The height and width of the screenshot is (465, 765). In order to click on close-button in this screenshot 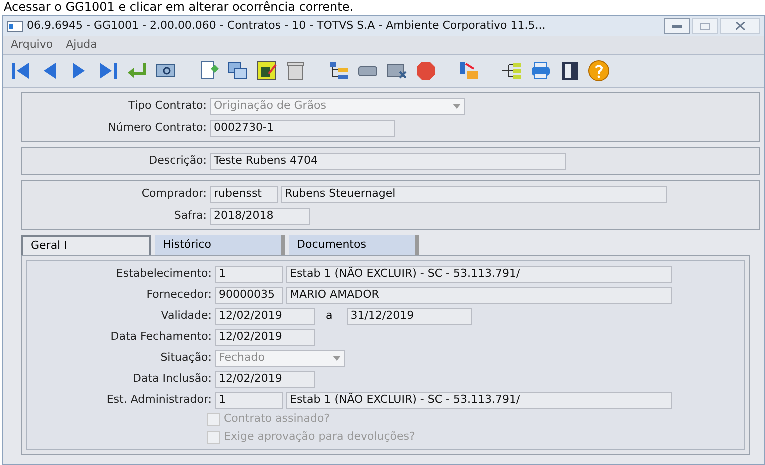, I will do `click(740, 26)`.